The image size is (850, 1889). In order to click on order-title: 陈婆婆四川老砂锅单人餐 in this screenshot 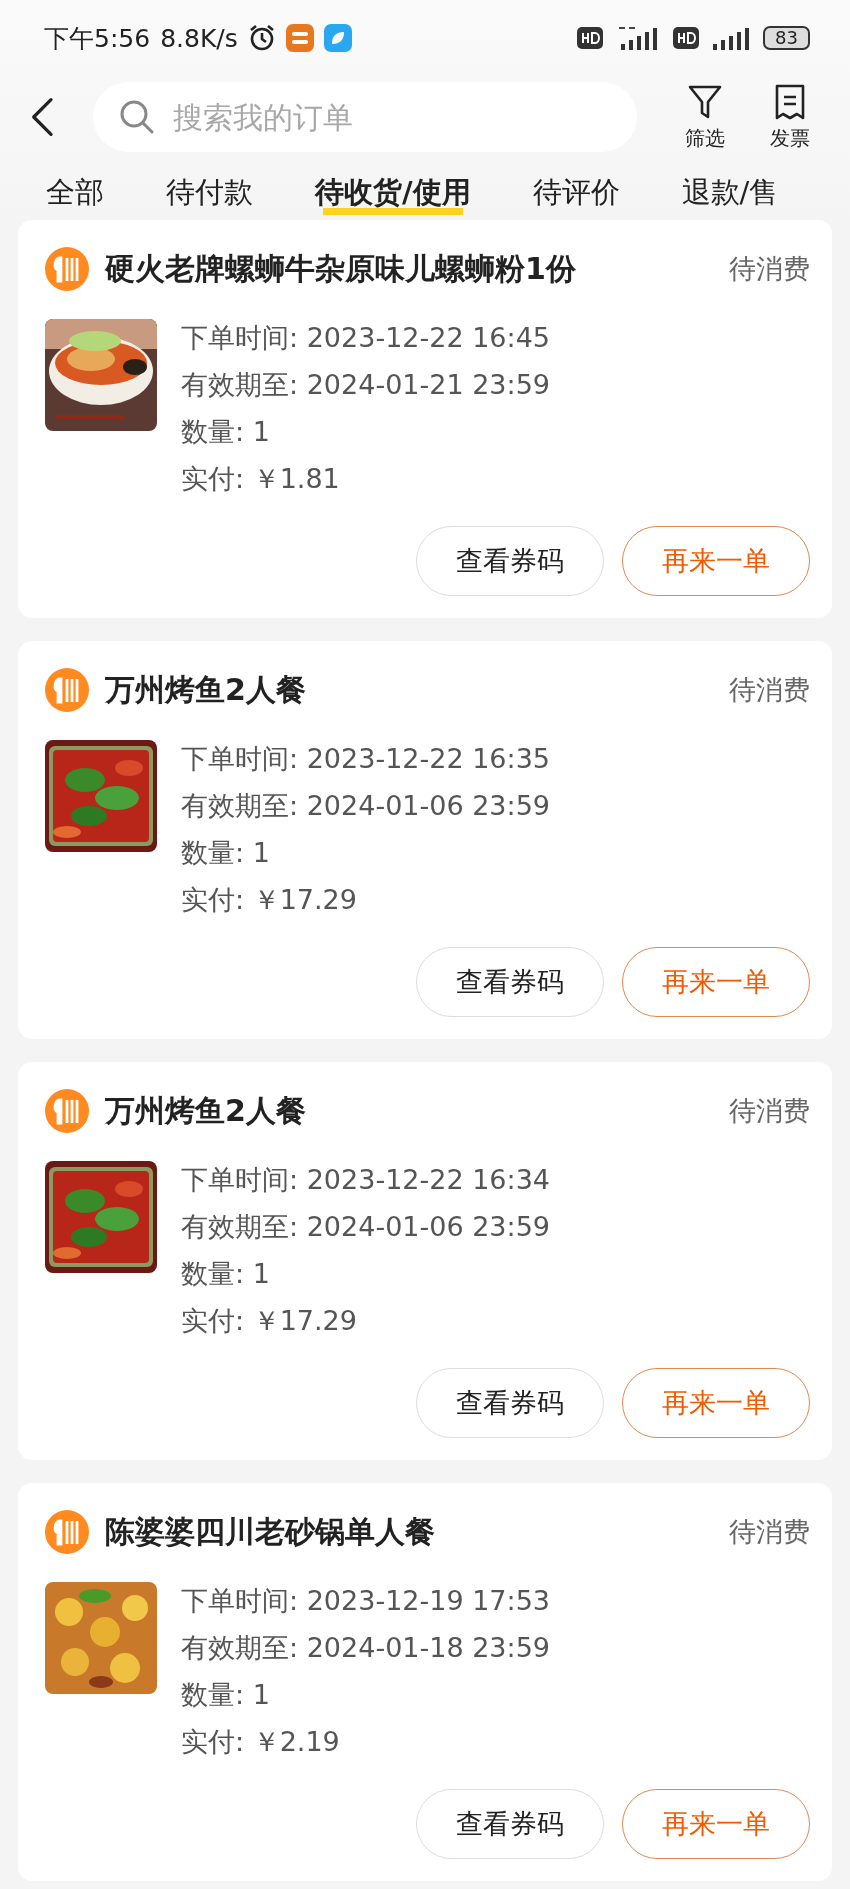, I will do `click(417, 1532)`.